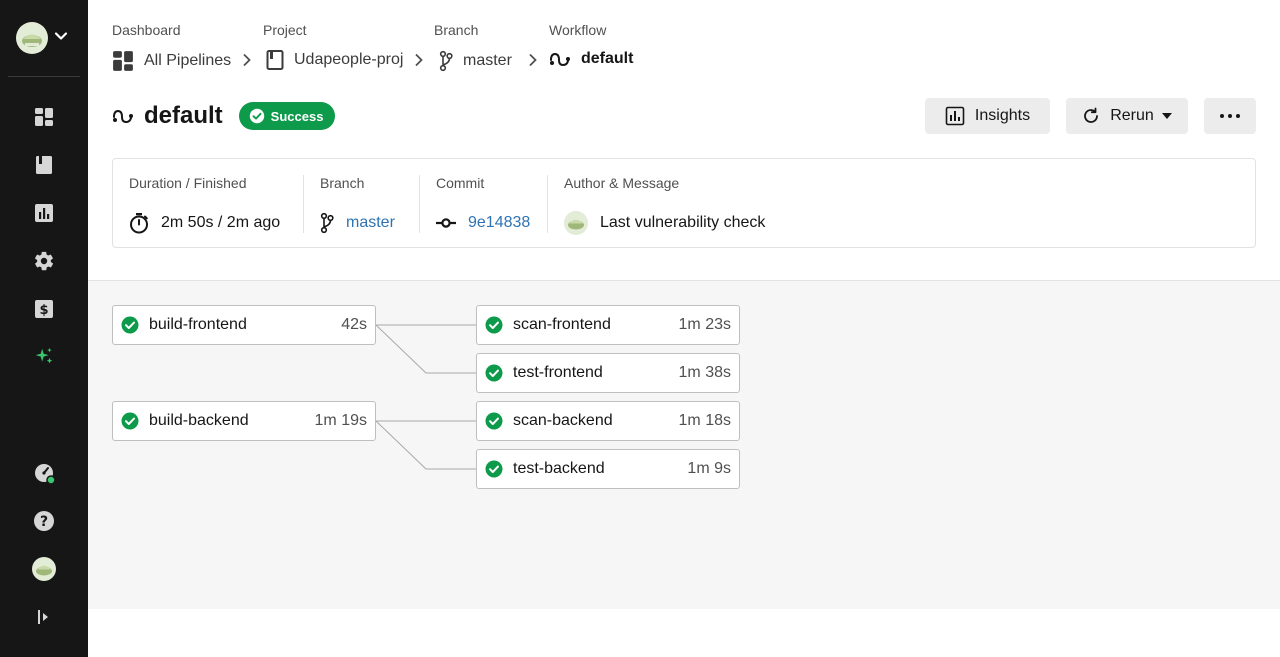  Describe the element at coordinates (491, 204) in the screenshot. I see `commit-section: Commit 9e14838` at that location.